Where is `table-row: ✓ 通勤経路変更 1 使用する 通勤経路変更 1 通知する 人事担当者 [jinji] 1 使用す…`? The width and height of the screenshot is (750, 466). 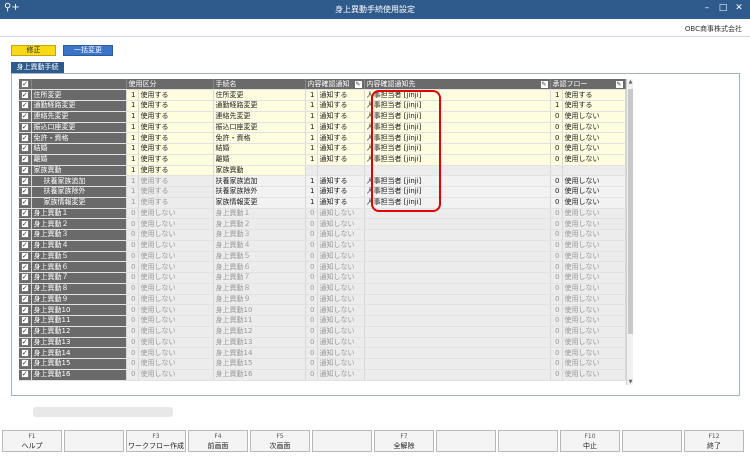
table-row: ✓ 通勤経路変更 1 使用する 通勤経路変更 1 通知する 人事担当者 [jinji] 1 使用す… is located at coordinates (322, 106).